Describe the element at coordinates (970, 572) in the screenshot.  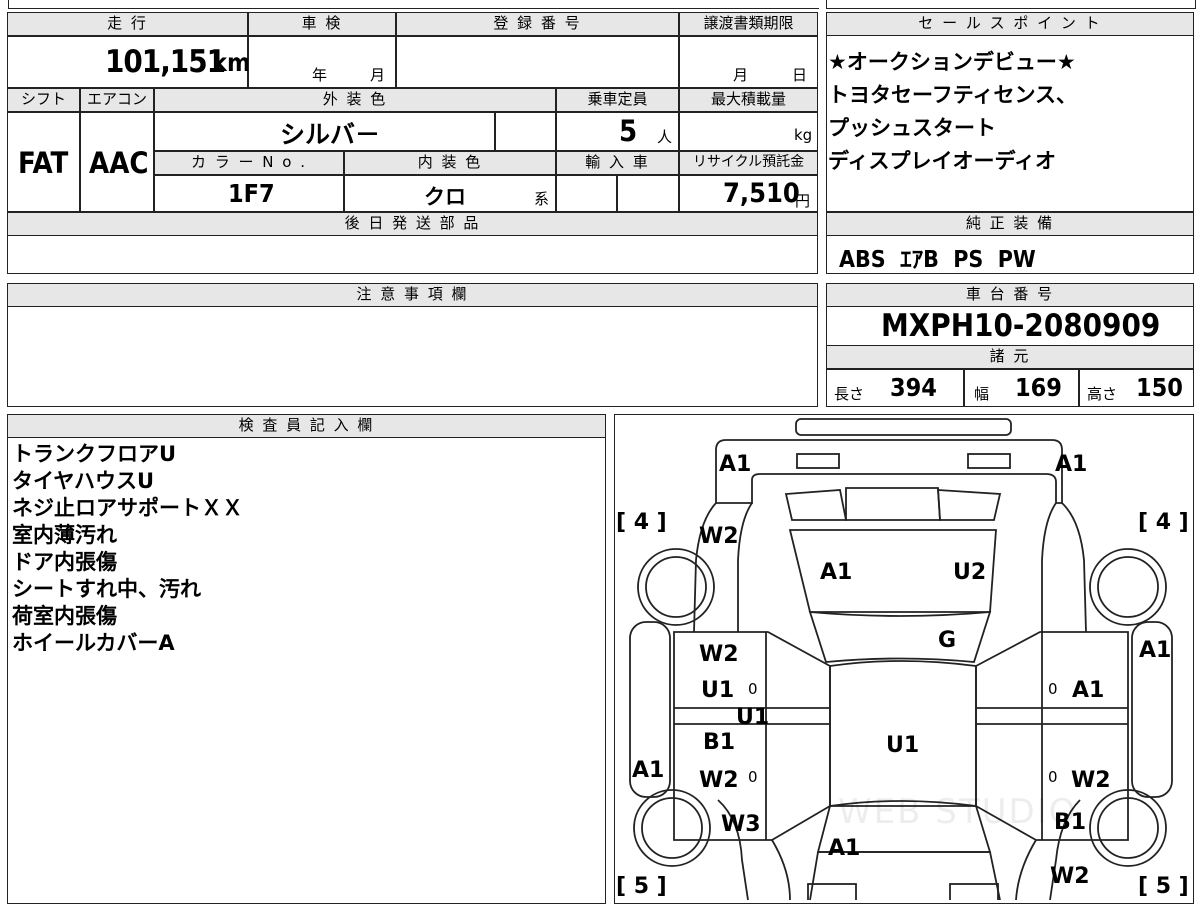
I see `damage-mark: U2` at that location.